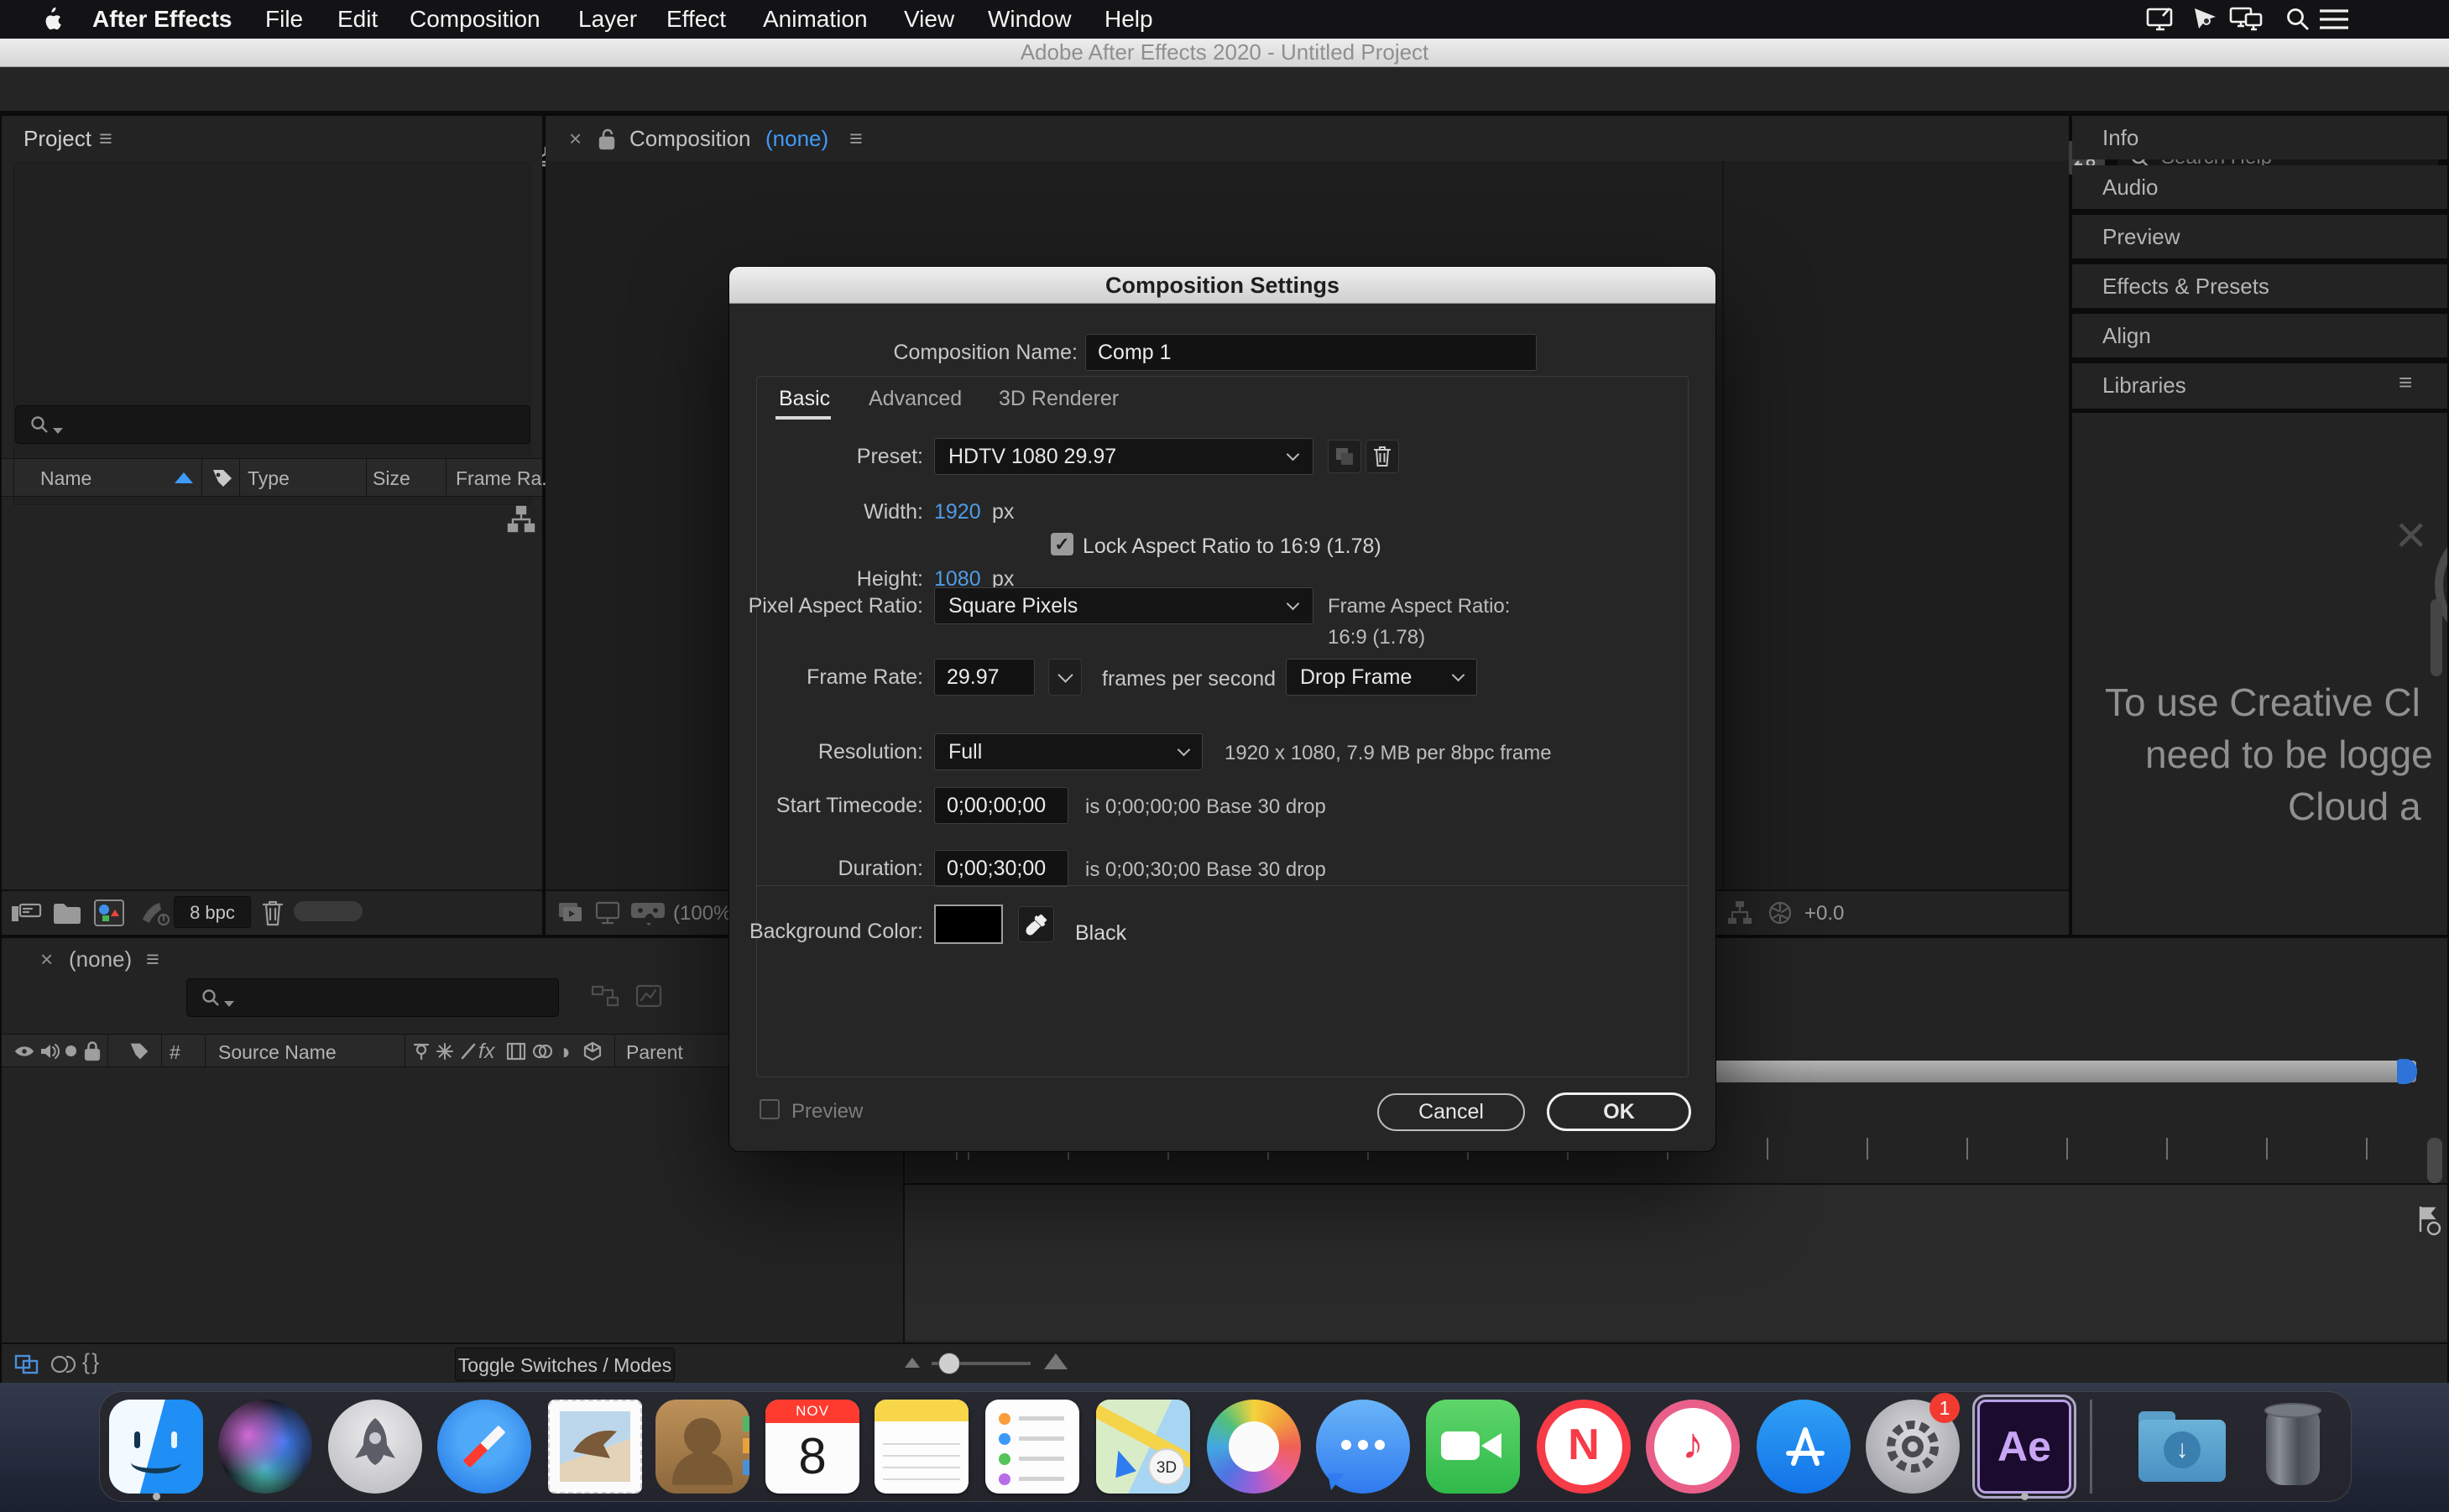 The width and height of the screenshot is (2449, 1512). I want to click on panel-tab-preview: Preview, so click(2259, 237).